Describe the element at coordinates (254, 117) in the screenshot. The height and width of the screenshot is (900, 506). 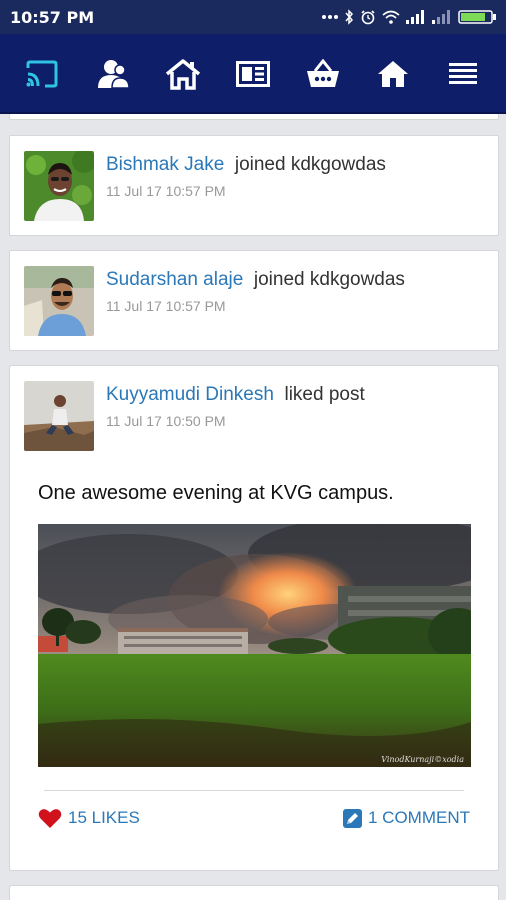
I see `previous-card` at that location.